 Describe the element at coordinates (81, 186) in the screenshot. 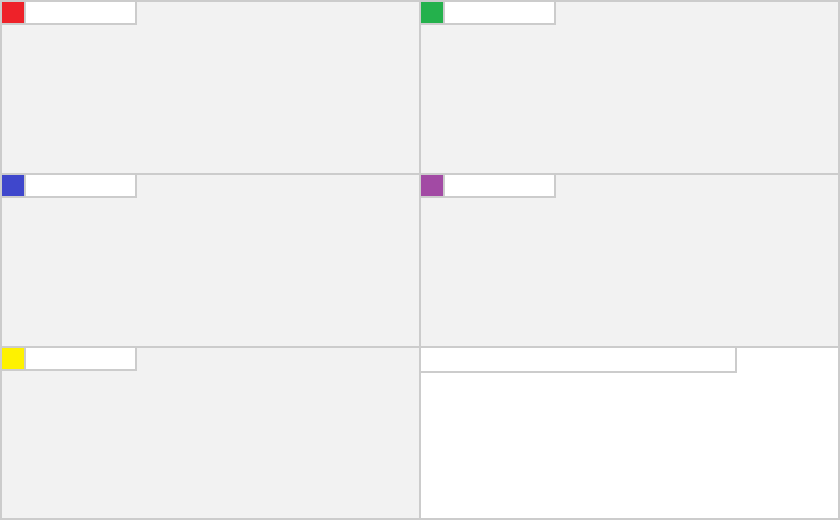

I see `color-name-input-blue` at that location.